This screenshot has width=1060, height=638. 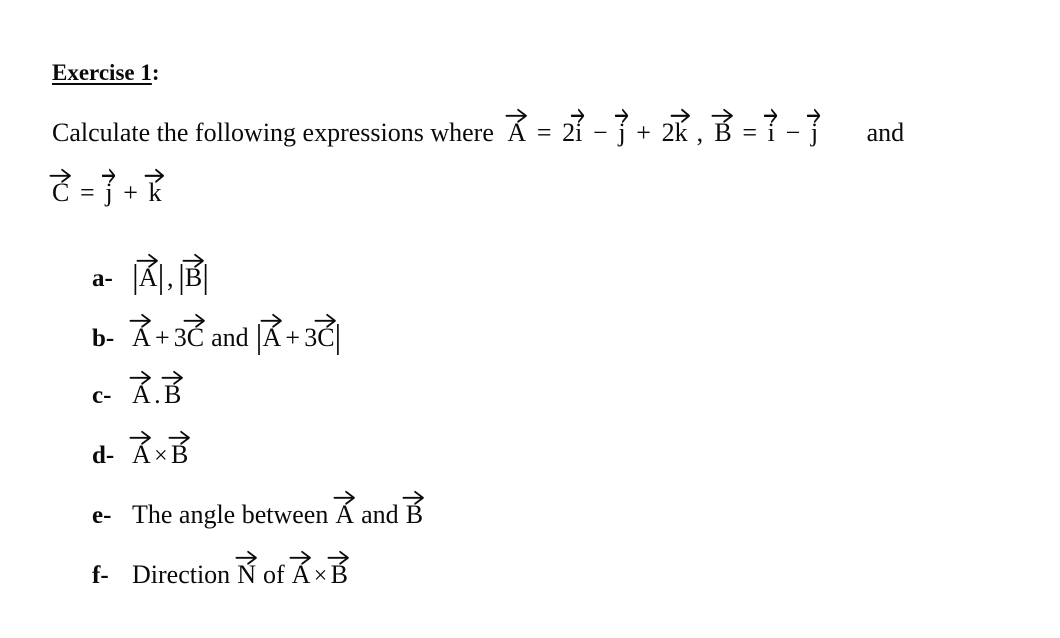 What do you see at coordinates (814, 127) in the screenshot?
I see `unit-vector-j-2: j` at bounding box center [814, 127].